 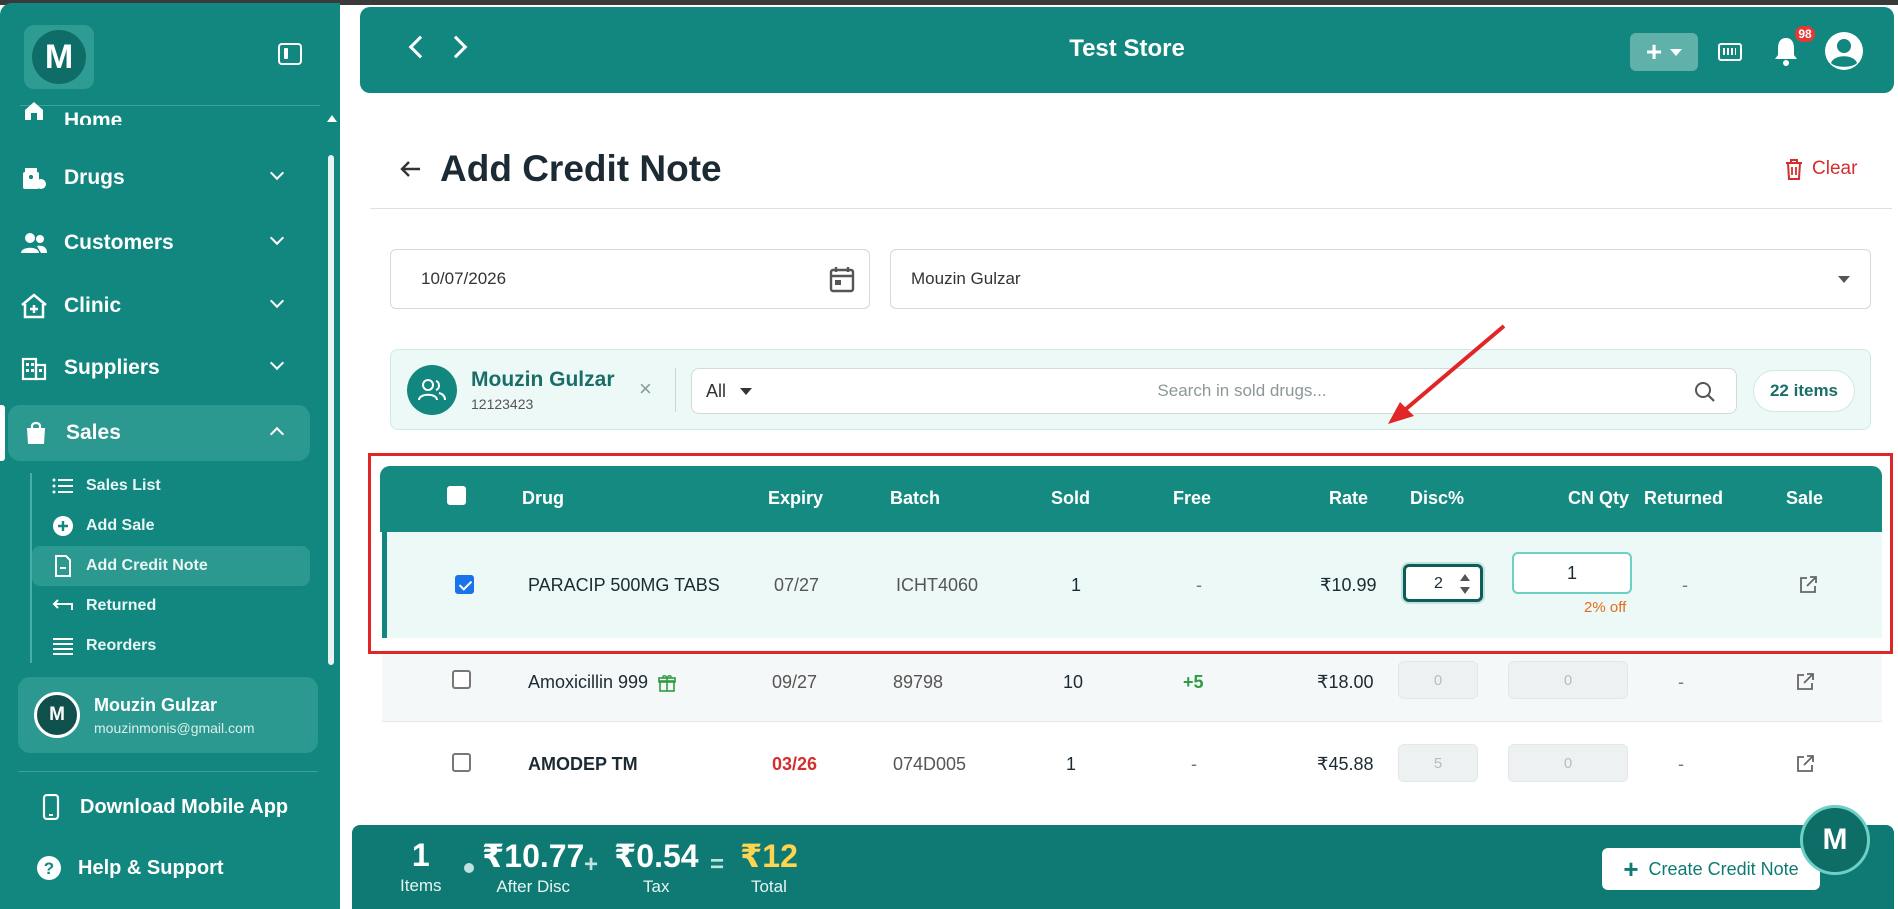 I want to click on sidebar-item-label: Drugs, so click(x=94, y=177).